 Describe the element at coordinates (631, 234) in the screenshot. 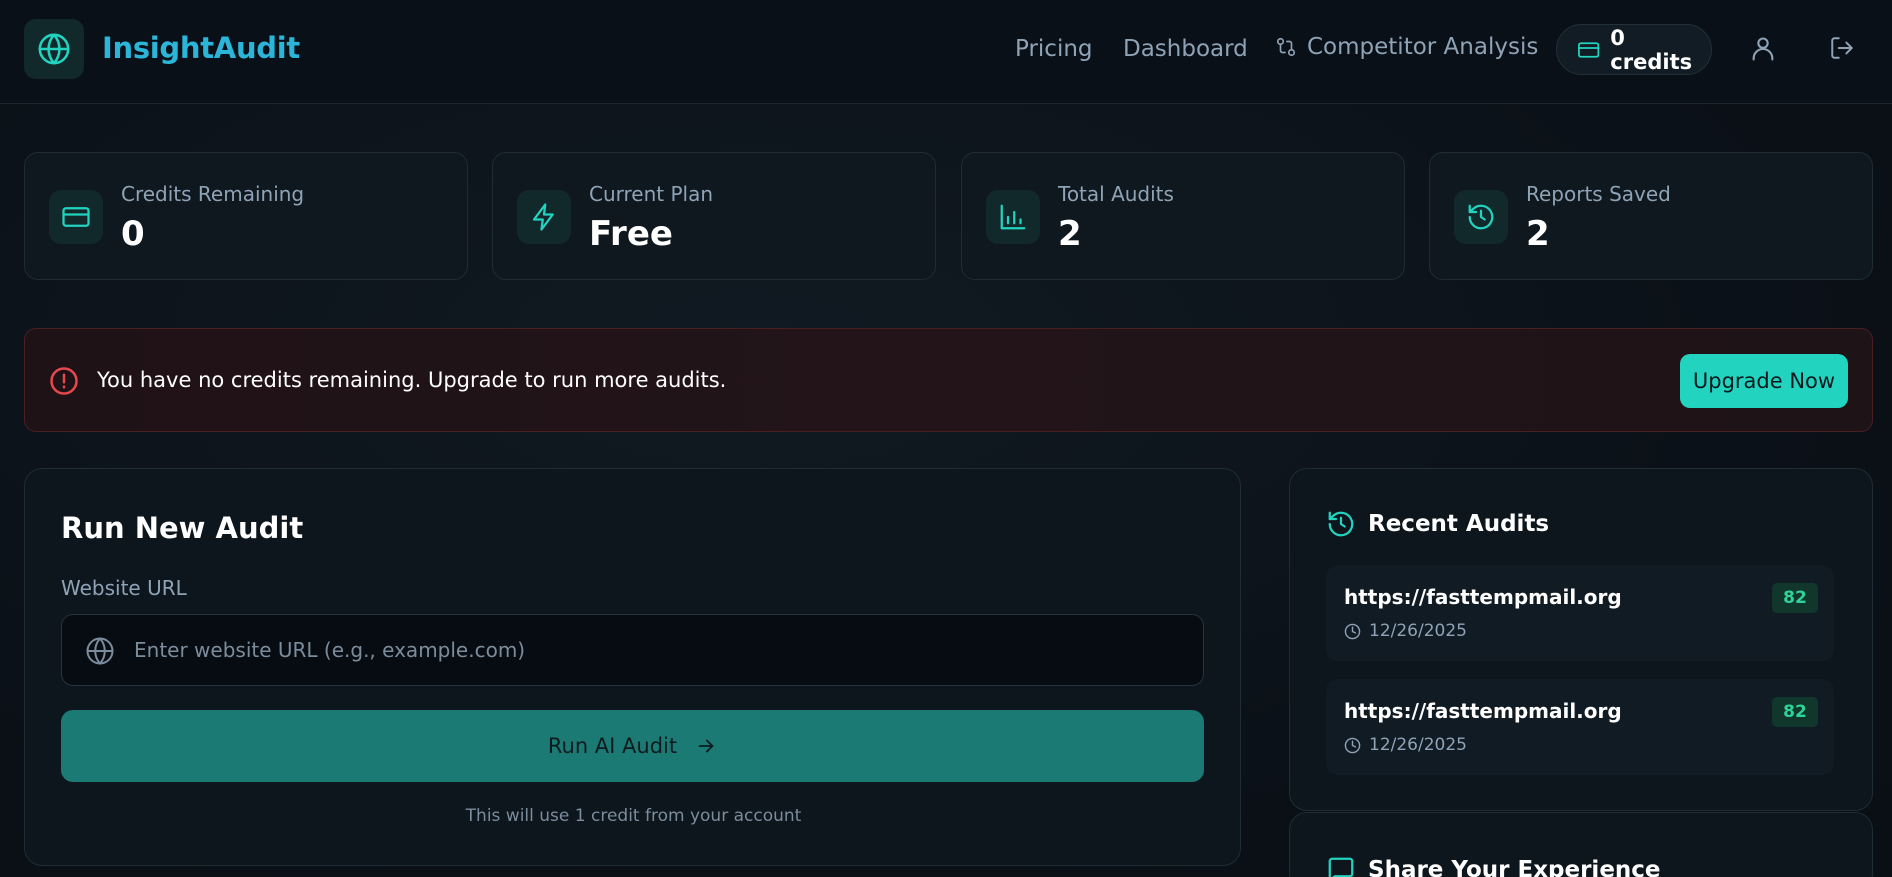

I see `stat-value: Free` at that location.